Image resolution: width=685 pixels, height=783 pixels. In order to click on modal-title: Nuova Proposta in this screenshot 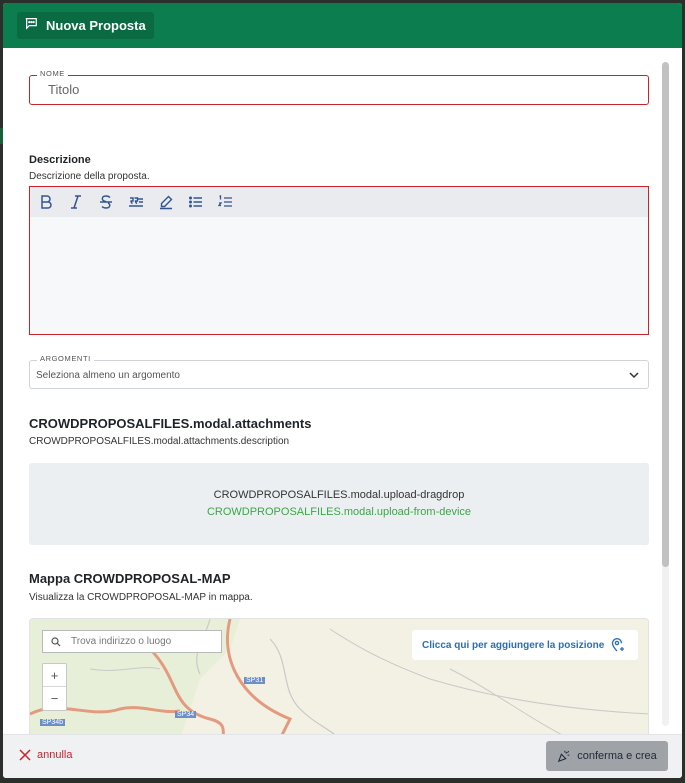, I will do `click(96, 25)`.